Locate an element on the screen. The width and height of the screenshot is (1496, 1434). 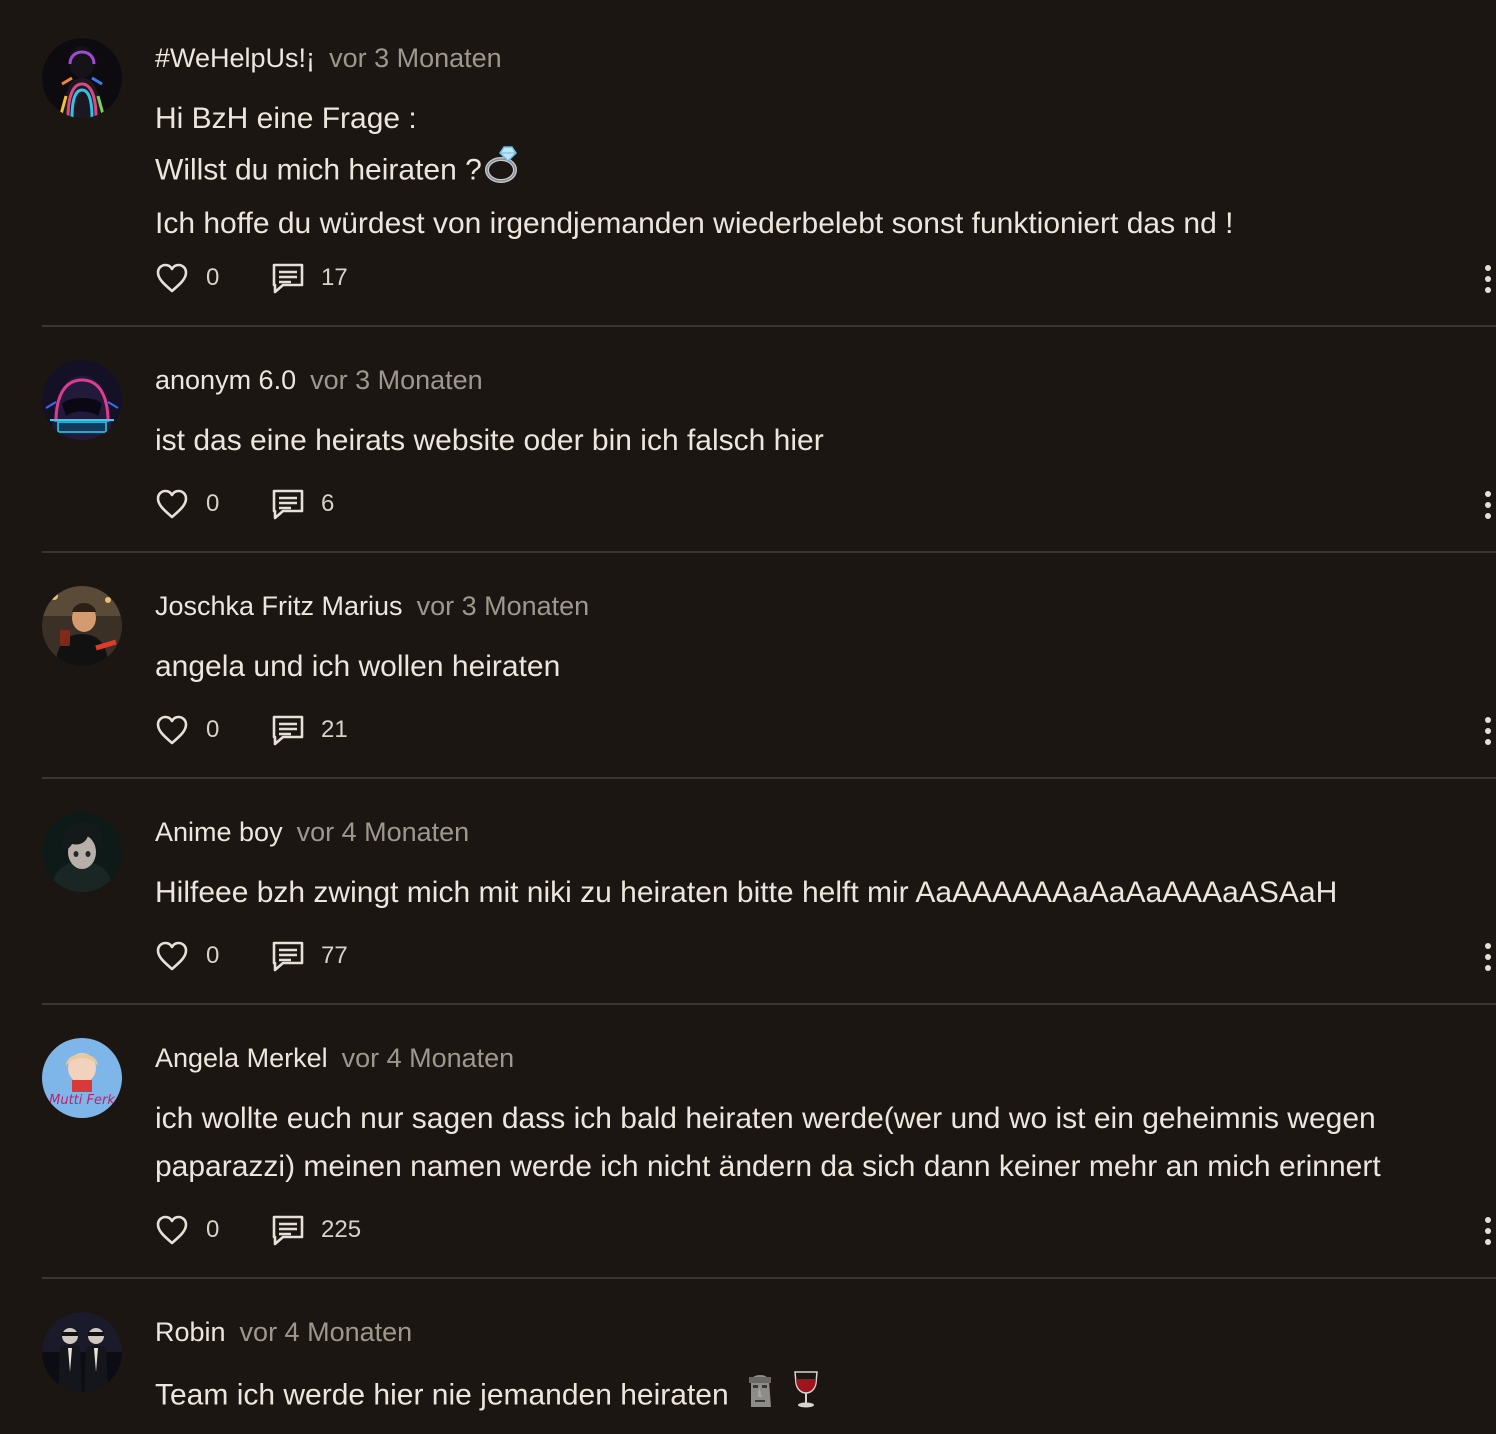
avatar: Mutti Ferk is located at coordinates (82, 1078).